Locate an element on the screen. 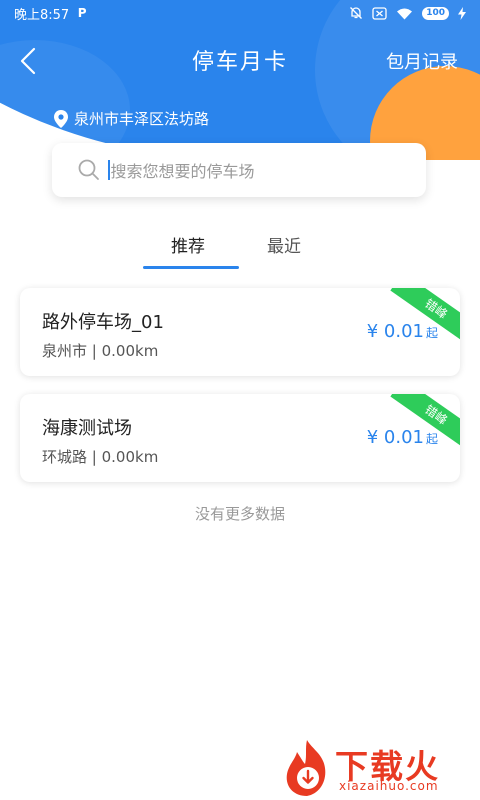  search-input: 搜索您想要的停车场 is located at coordinates (239, 170).